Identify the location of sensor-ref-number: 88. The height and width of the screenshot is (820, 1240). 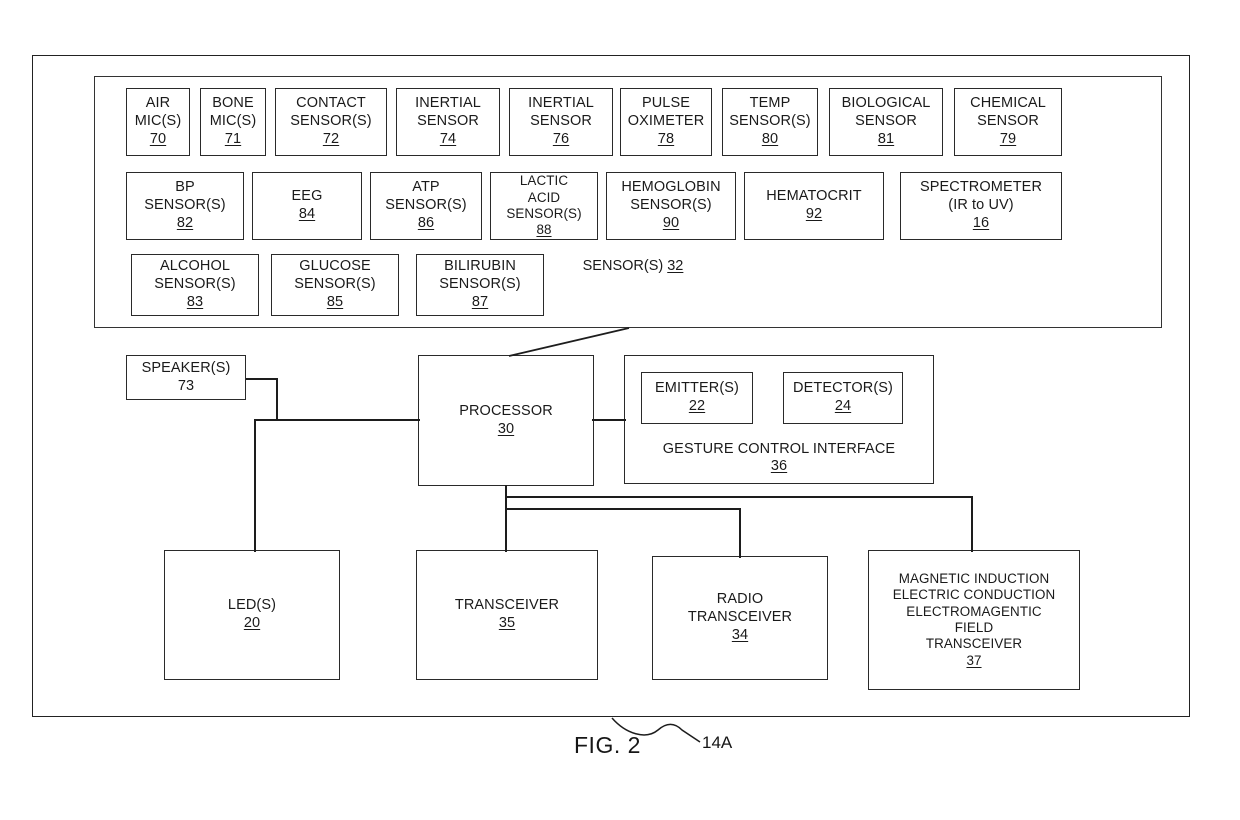
(544, 230).